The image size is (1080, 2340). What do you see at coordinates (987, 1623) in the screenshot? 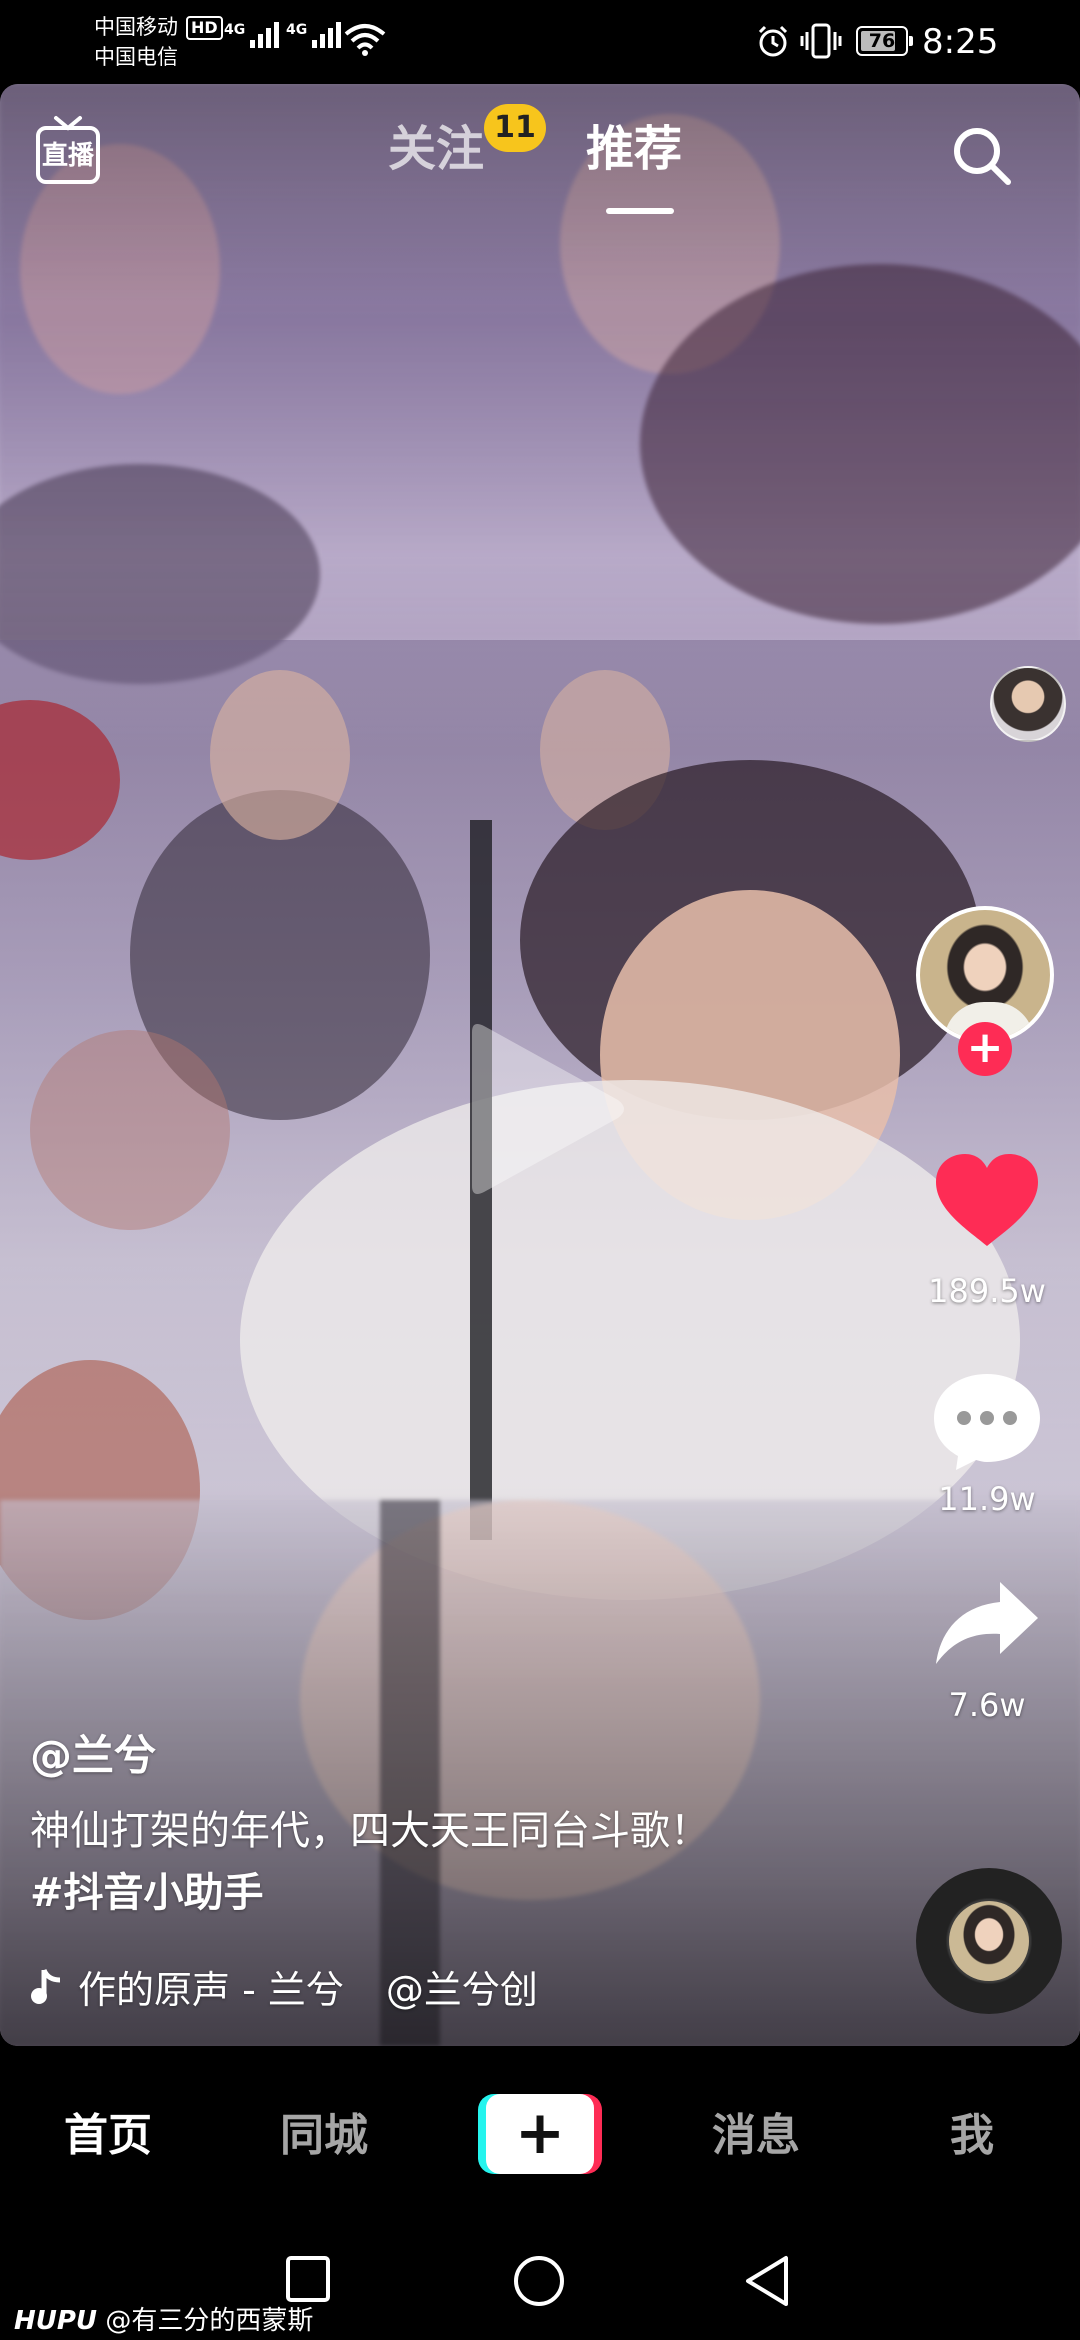
I see `share-arrow-icon` at bounding box center [987, 1623].